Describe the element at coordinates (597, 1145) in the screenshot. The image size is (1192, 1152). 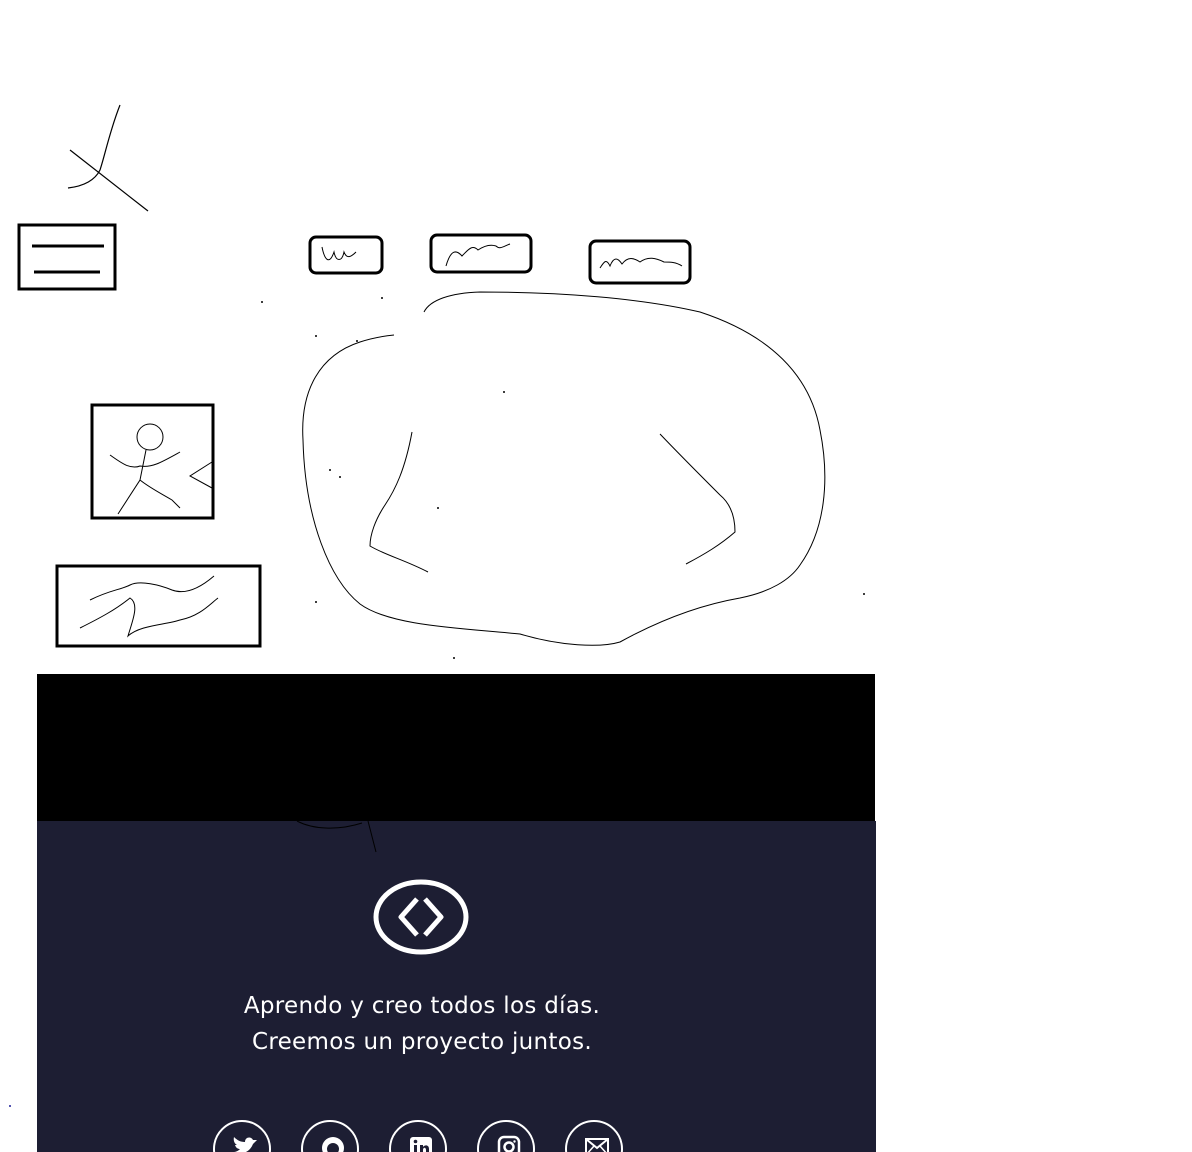
I see `mail-icon` at that location.